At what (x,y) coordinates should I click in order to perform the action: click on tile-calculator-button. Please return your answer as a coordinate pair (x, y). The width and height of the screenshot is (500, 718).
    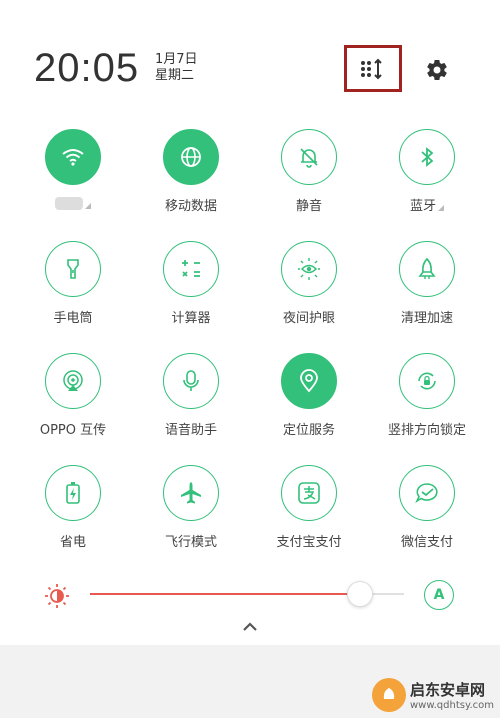
    Looking at the image, I should click on (191, 269).